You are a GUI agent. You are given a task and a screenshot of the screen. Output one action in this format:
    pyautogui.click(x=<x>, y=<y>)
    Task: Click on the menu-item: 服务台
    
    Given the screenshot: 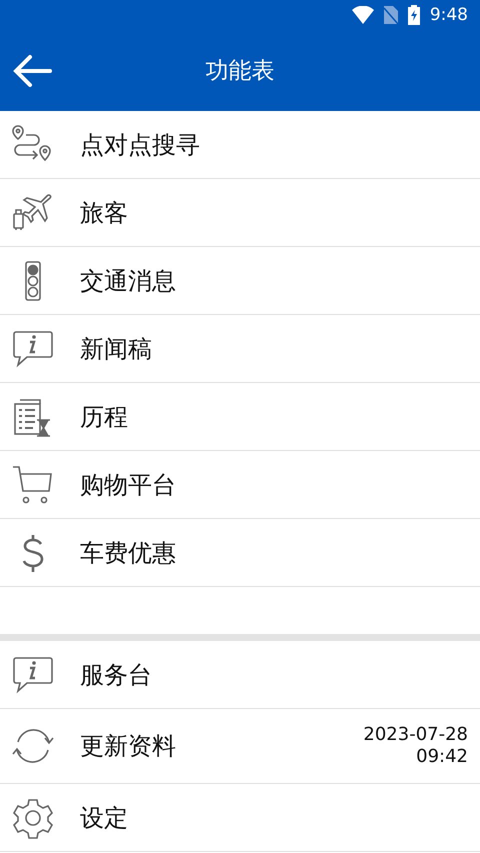 What is the action you would take?
    pyautogui.click(x=240, y=675)
    